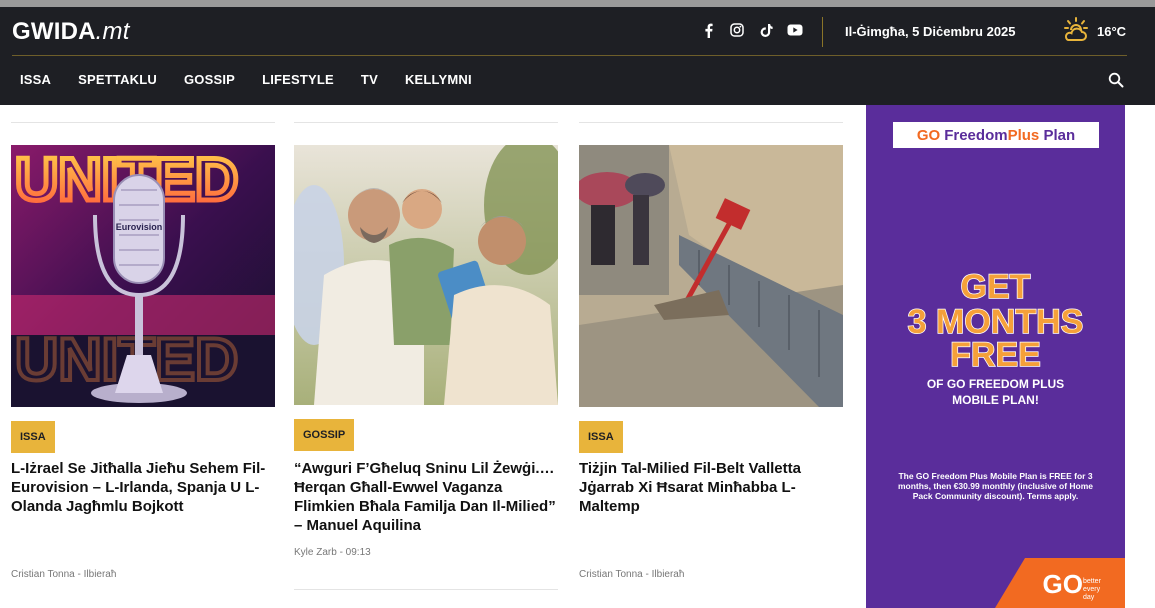 The image size is (1155, 608). I want to click on trophy-label: Eurovision, so click(139, 227).